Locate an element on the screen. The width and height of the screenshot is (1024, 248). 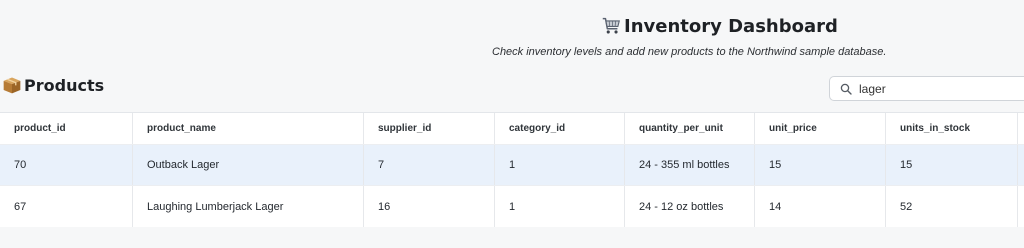
table-cell: 24 - 12 oz bottles is located at coordinates (690, 206).